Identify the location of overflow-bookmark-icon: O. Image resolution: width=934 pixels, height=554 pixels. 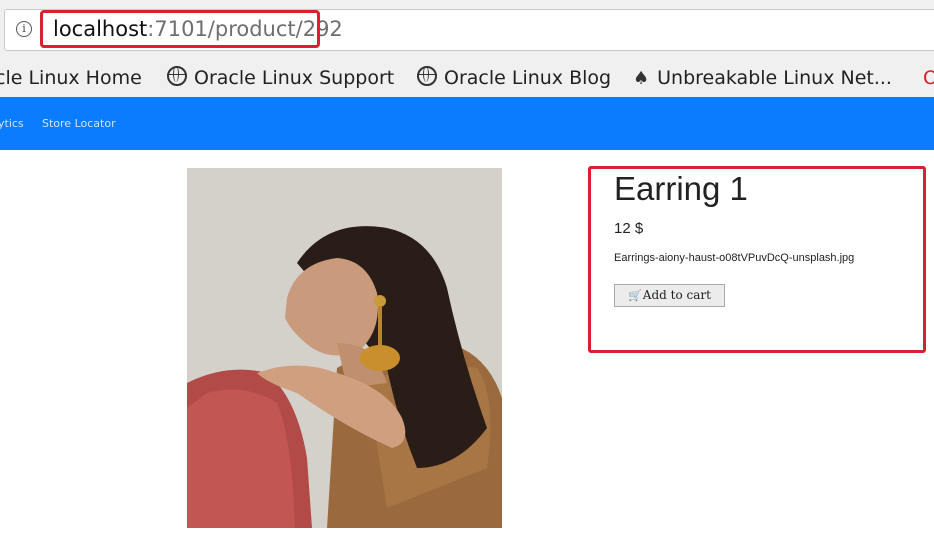
(928, 78).